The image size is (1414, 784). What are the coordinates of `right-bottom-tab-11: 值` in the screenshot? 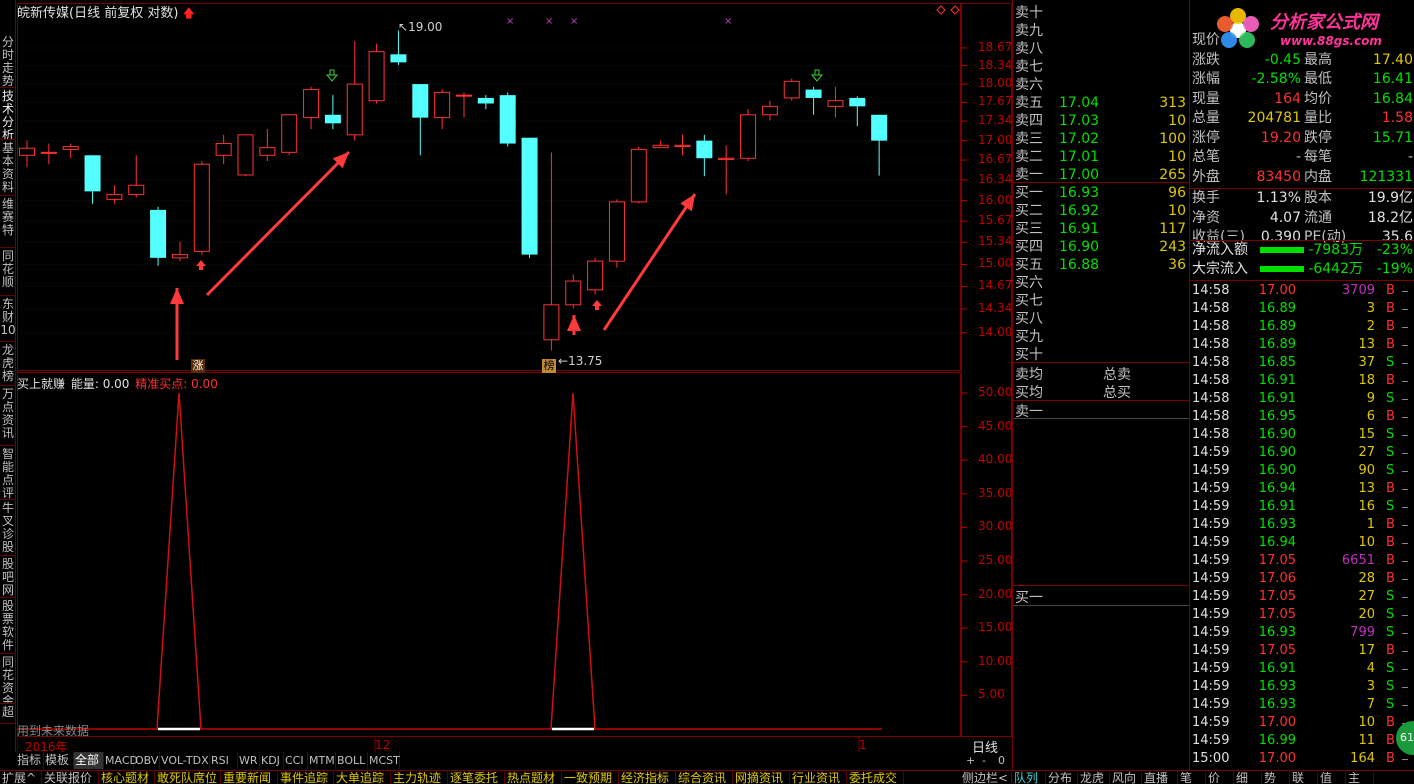 It's located at (1332, 777).